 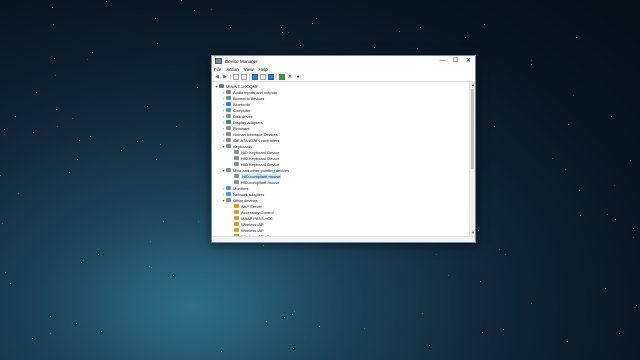 I want to click on fingerprint-icon, so click(x=228, y=98).